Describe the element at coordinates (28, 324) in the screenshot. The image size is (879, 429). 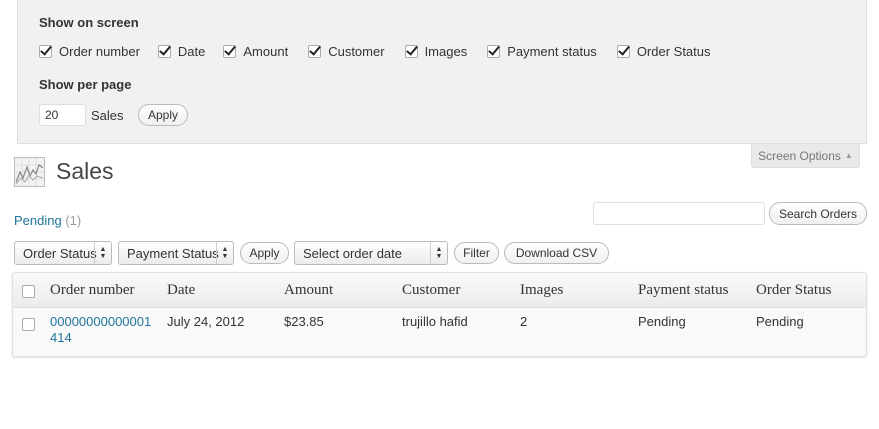
I see `row-checkbox` at that location.